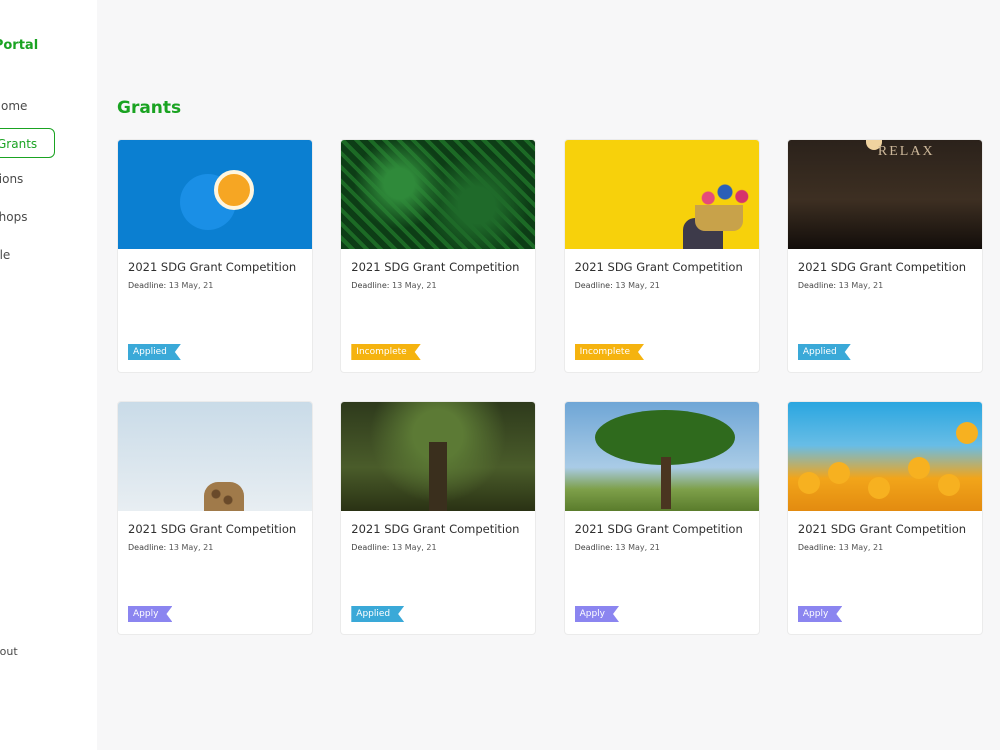 The width and height of the screenshot is (1000, 750). What do you see at coordinates (661, 194) in the screenshot?
I see `grant-image-yellow-flowers` at bounding box center [661, 194].